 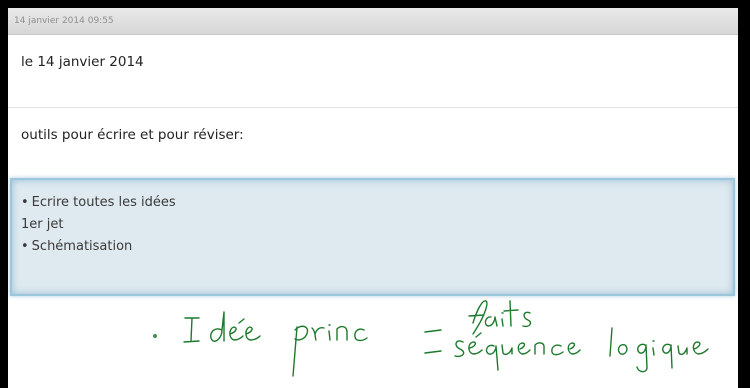 I want to click on list-item: • Schématisation, so click(x=77, y=246).